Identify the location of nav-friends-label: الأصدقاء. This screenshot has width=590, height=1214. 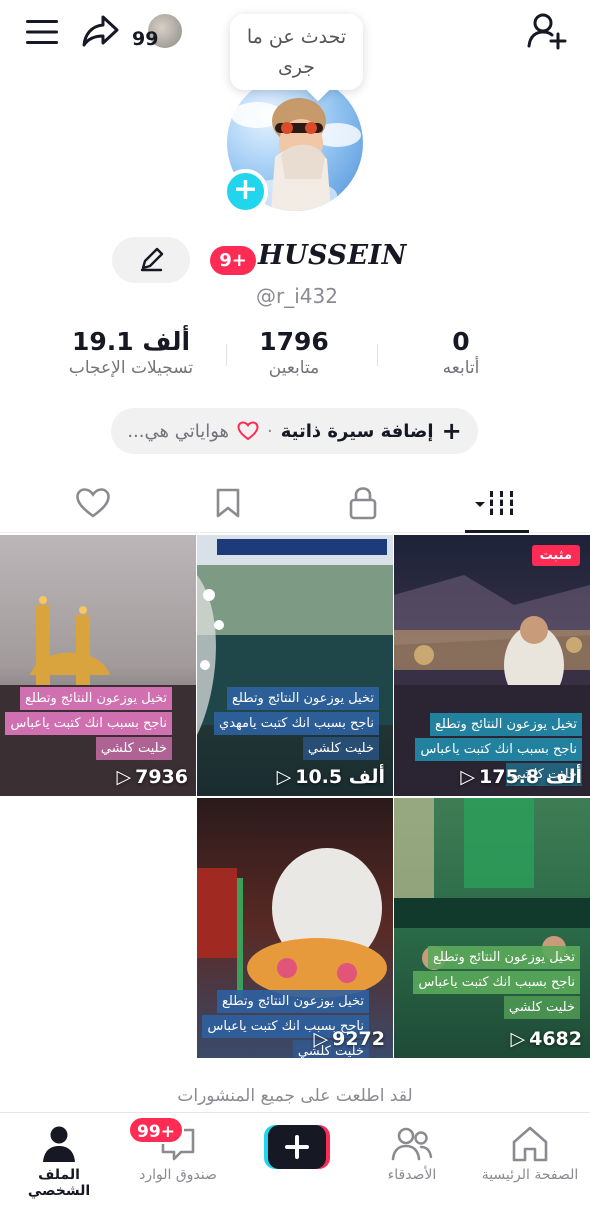
(412, 1175).